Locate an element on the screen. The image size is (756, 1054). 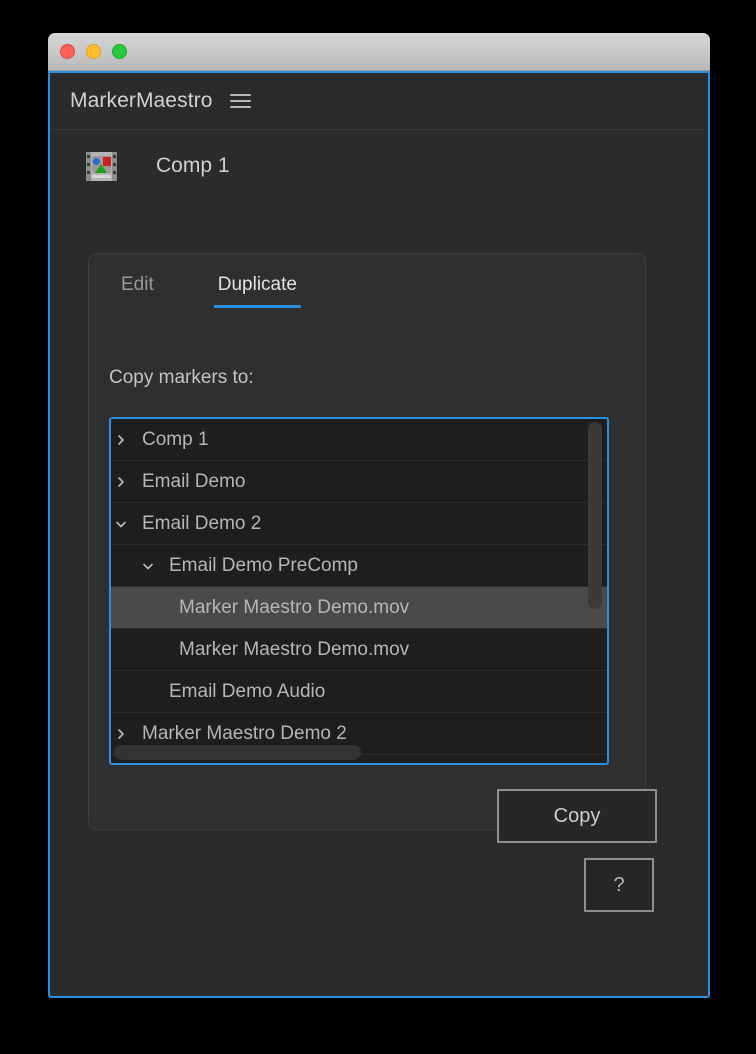
window-controls is located at coordinates (93, 51).